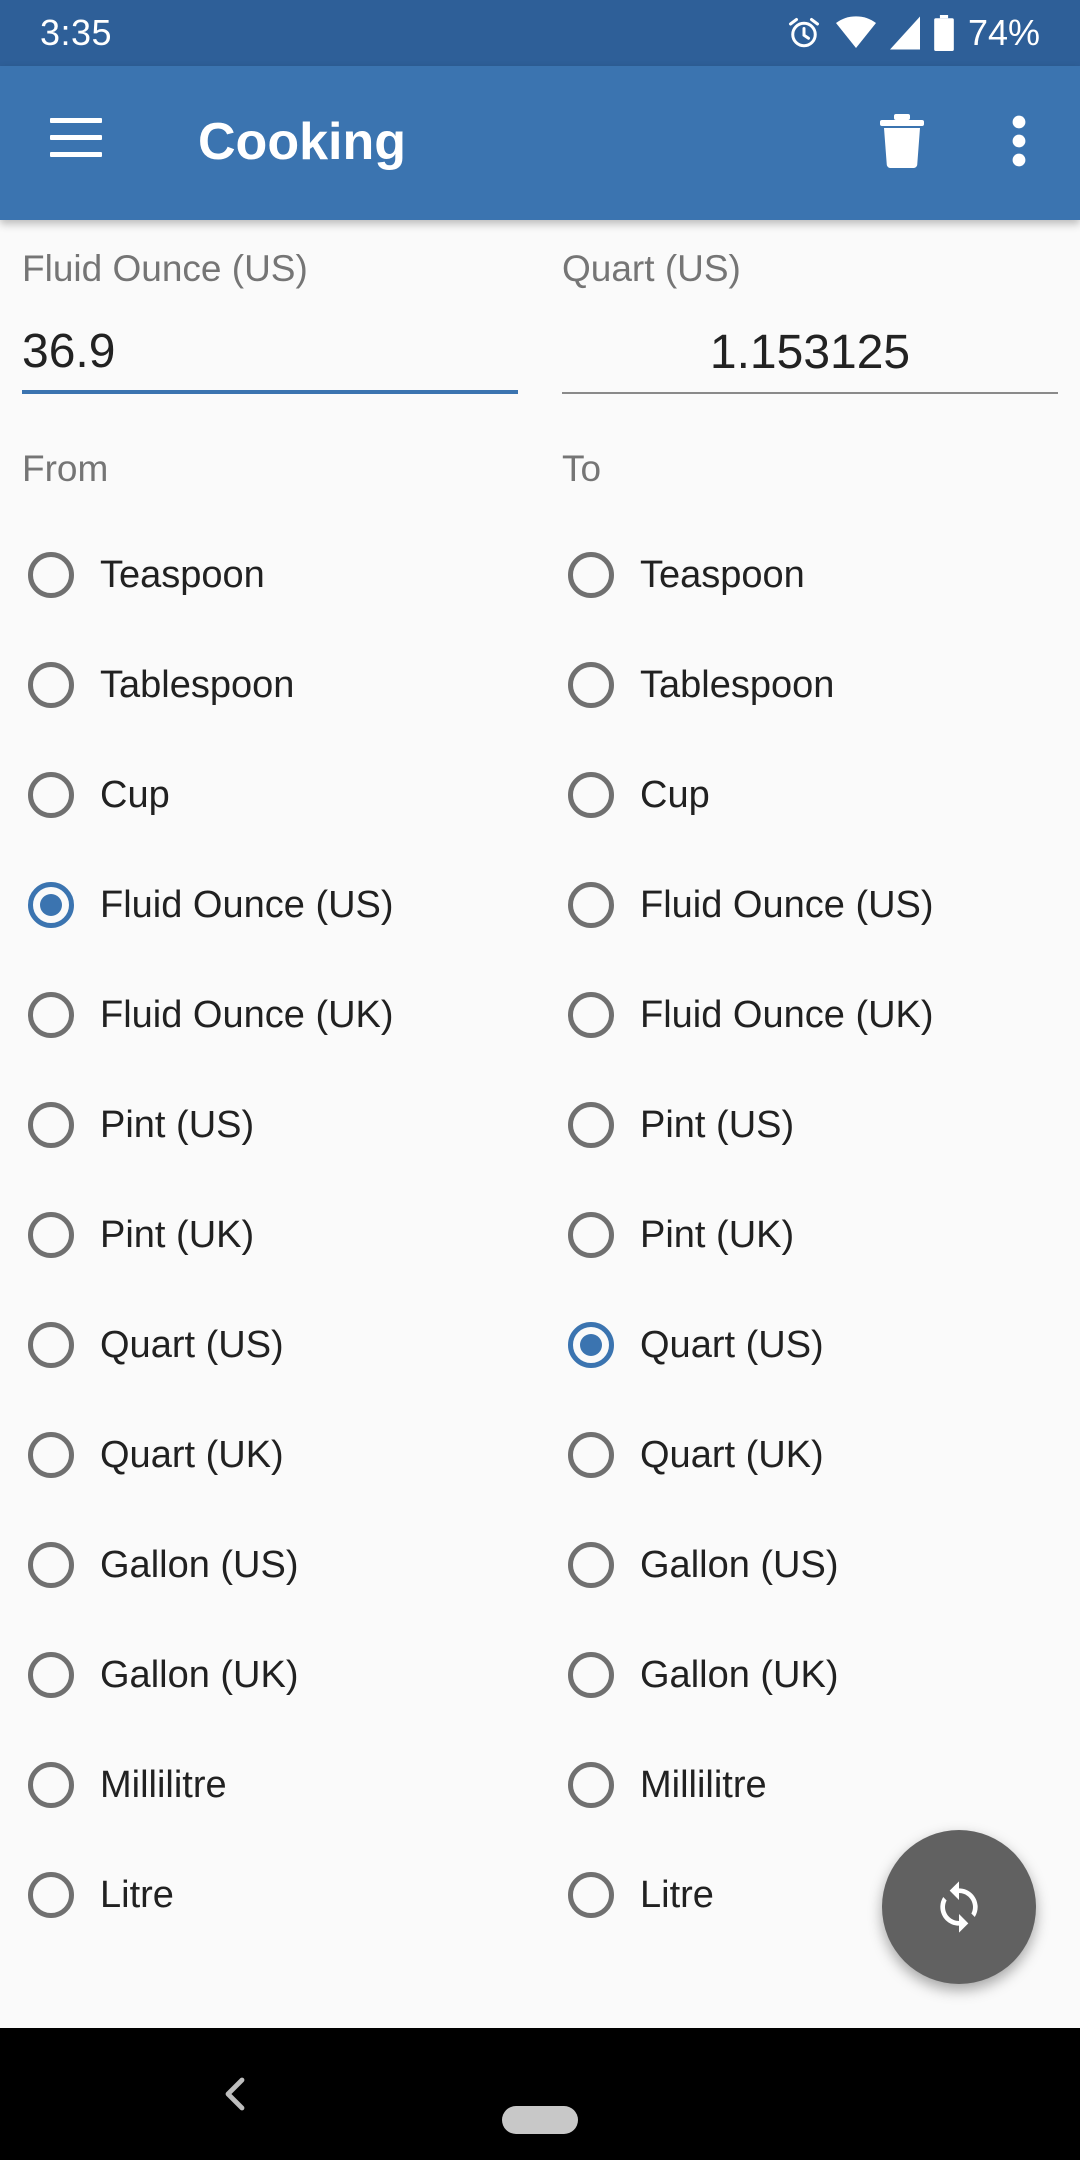 The image size is (1080, 2160). Describe the element at coordinates (270, 1895) in the screenshot. I see `from-option-12: Litre` at that location.